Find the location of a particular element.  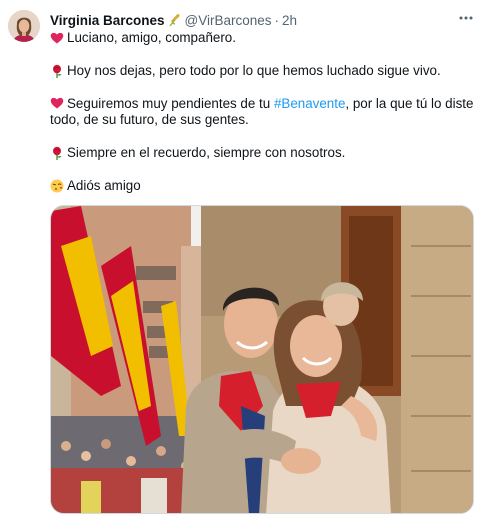

tweet-header: Virginia Barcones @VirBarcones · 2h is located at coordinates (264, 20).